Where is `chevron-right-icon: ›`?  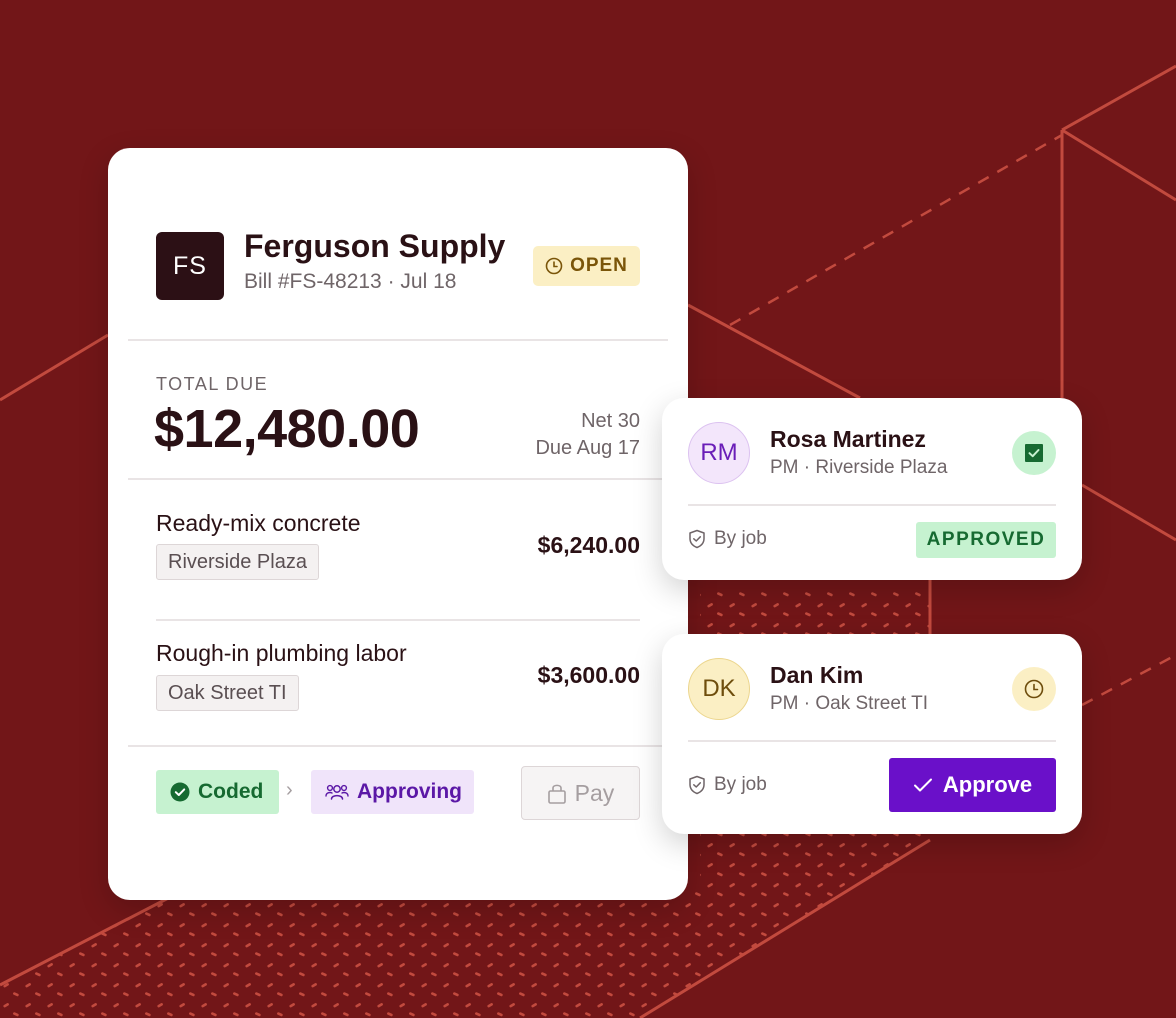
chevron-right-icon: › is located at coordinates (289, 790).